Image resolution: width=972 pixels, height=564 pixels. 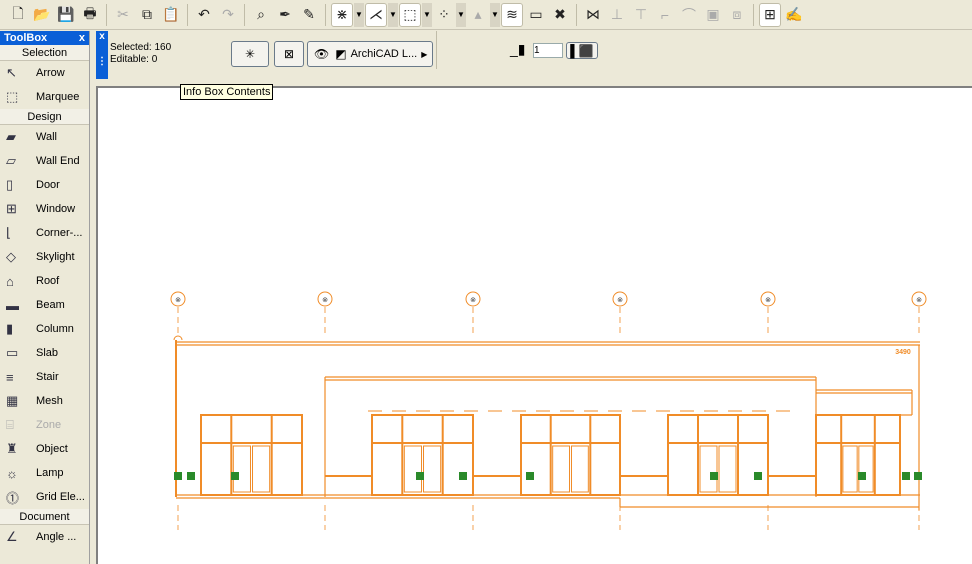 What do you see at coordinates (134, 59) in the screenshot?
I see `editable-count: Editable: 0` at bounding box center [134, 59].